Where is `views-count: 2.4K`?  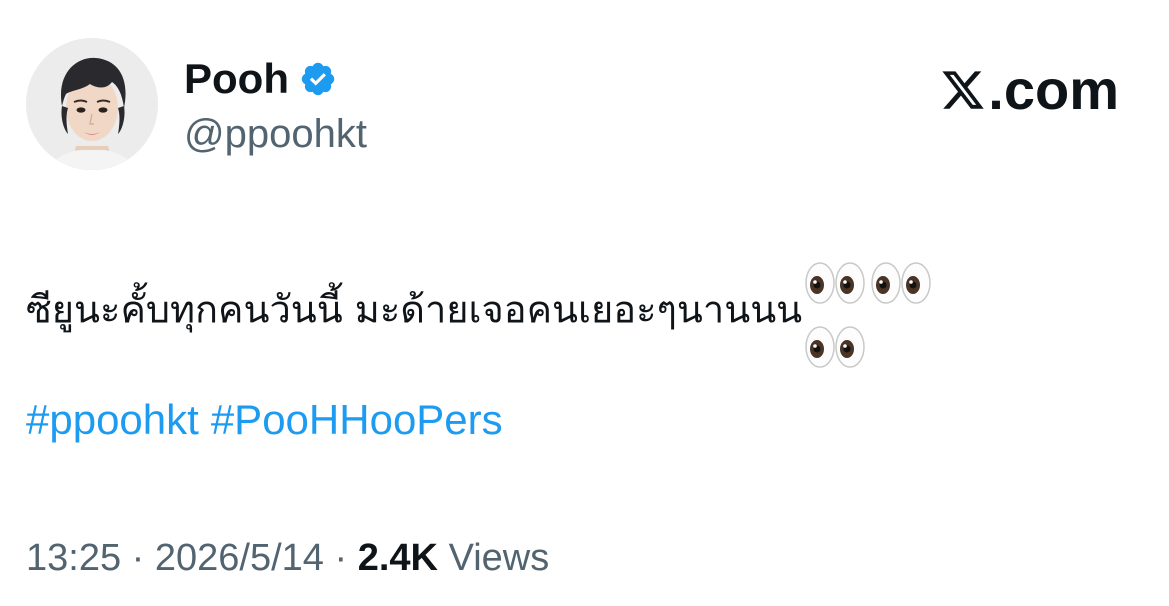
views-count: 2.4K is located at coordinates (397, 558).